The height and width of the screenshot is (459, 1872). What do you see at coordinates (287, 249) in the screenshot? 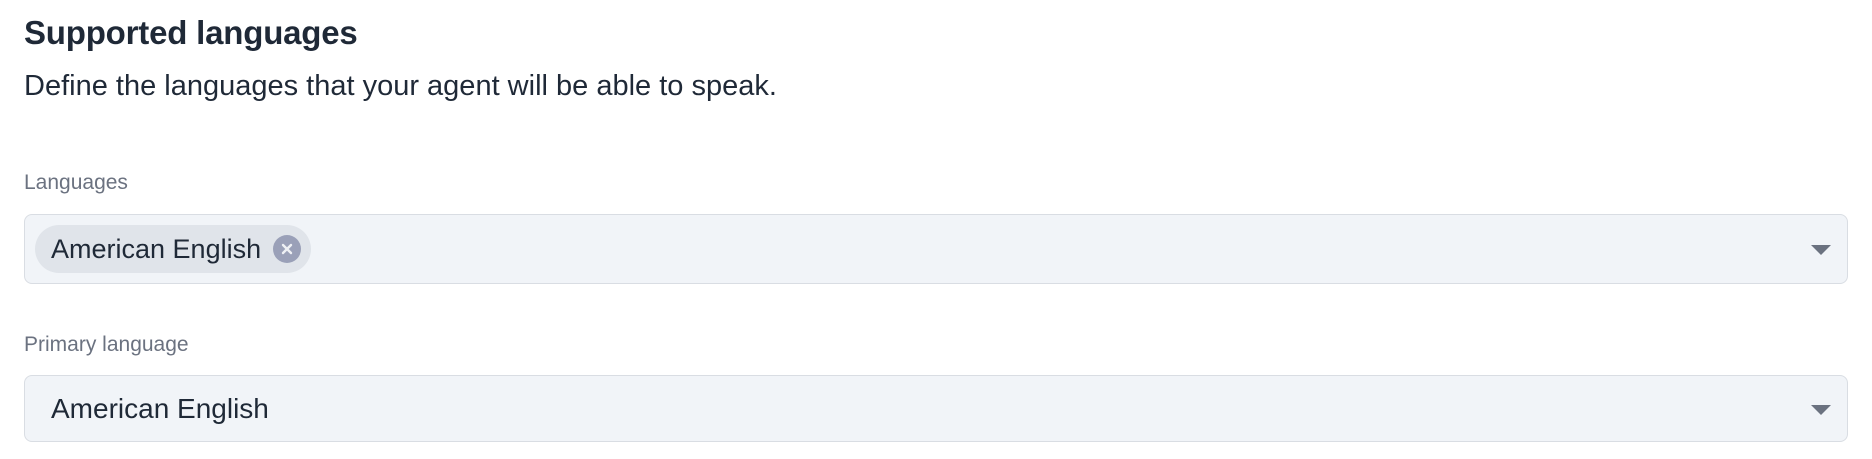
I see `close-circle-icon` at bounding box center [287, 249].